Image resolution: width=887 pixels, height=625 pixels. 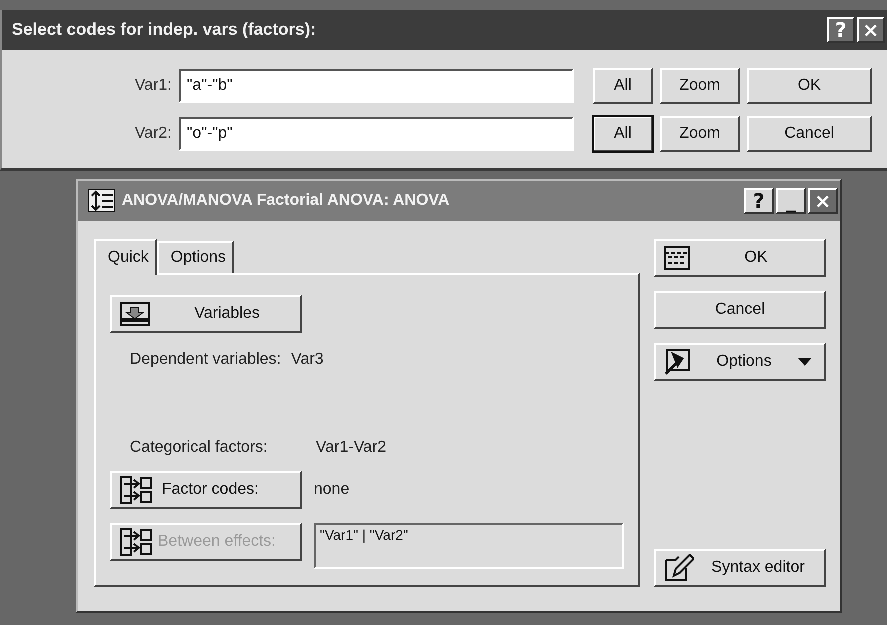 I want to click on download-icon, so click(x=135, y=314).